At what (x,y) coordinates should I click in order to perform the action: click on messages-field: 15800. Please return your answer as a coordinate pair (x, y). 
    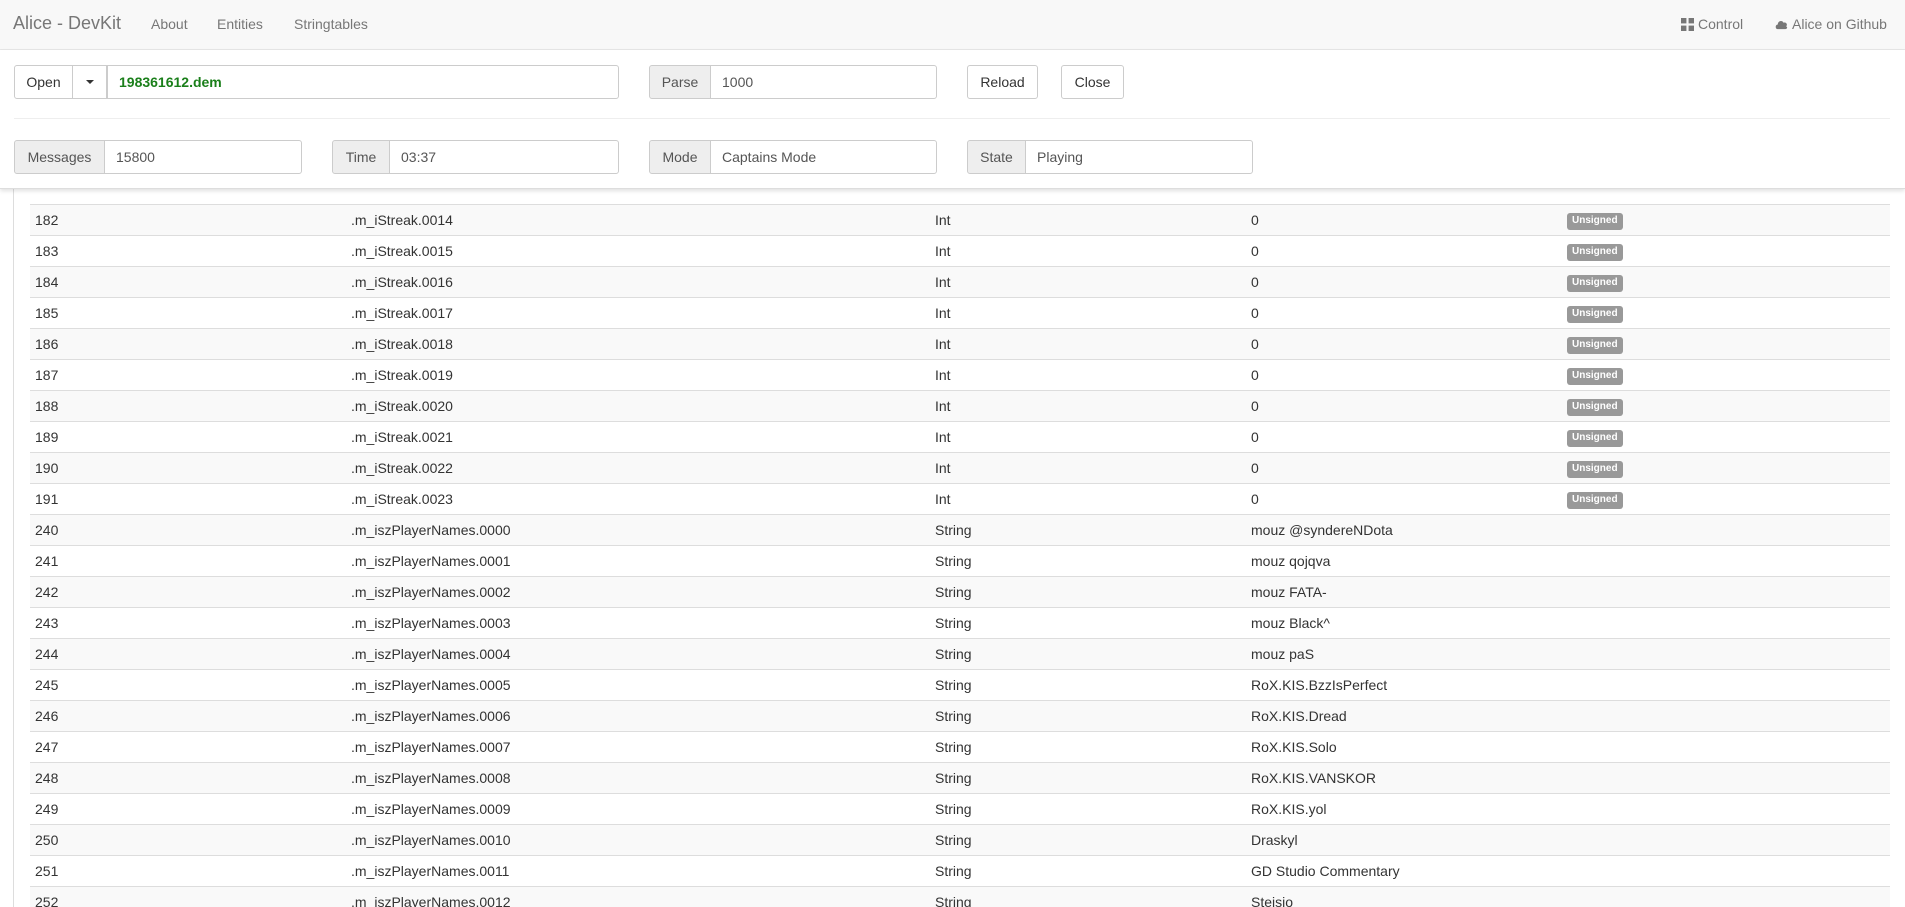
    Looking at the image, I should click on (203, 157).